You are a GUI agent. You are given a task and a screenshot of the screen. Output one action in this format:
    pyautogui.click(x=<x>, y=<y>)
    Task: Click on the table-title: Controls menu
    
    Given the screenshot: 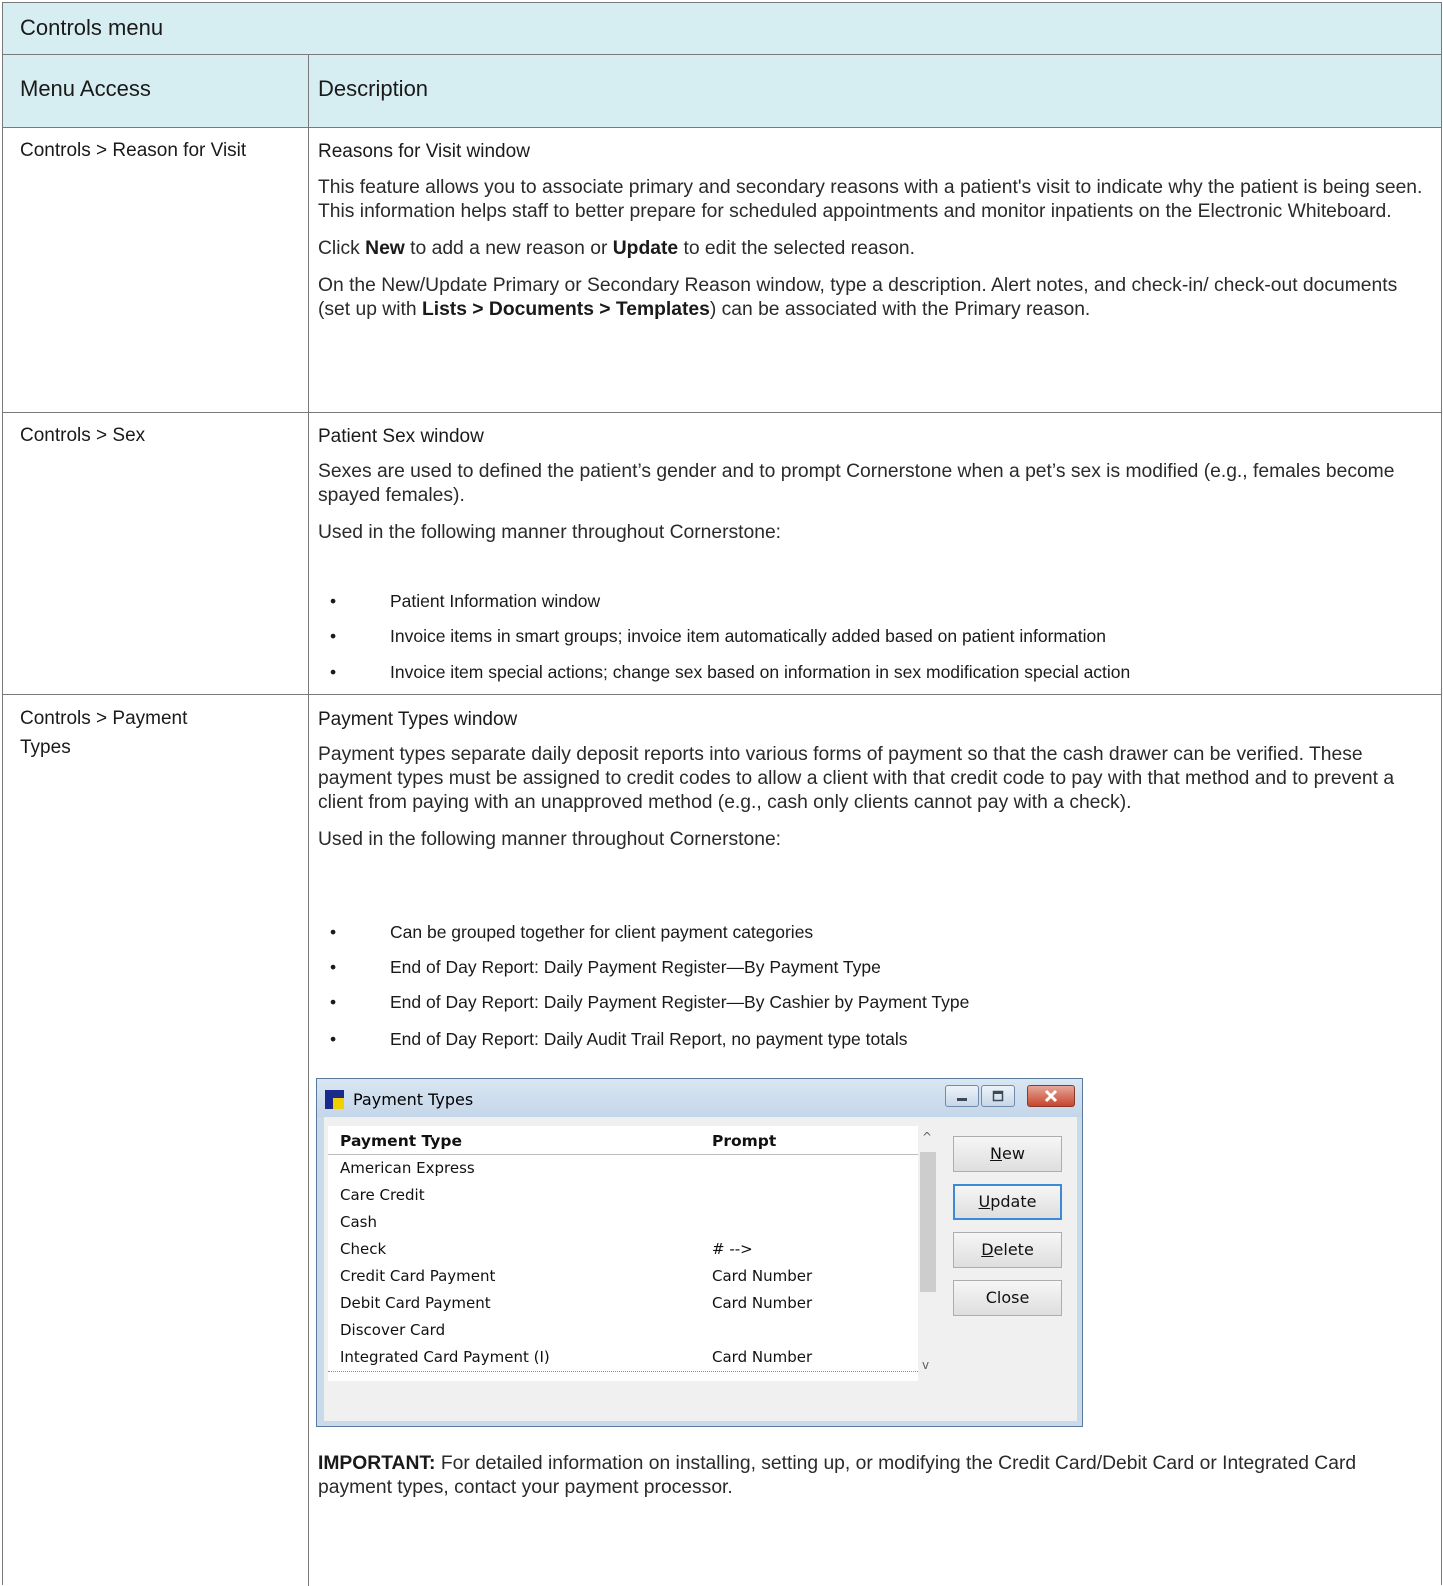 What is the action you would take?
    pyautogui.click(x=722, y=29)
    